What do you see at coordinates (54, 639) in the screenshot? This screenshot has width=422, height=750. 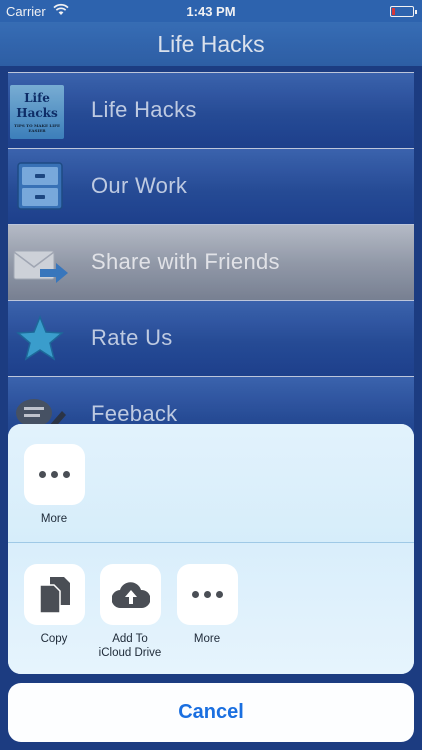 I see `action-label: Copy` at bounding box center [54, 639].